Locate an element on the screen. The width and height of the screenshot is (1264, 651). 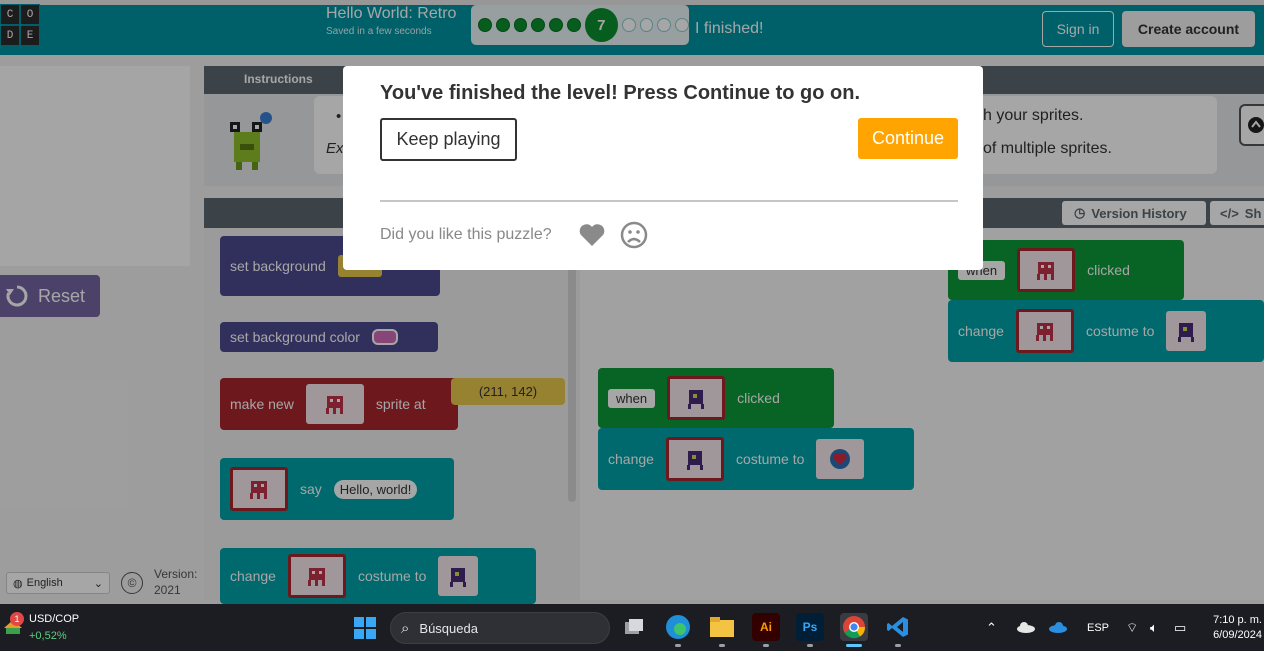
frown-icon is located at coordinates (634, 235).